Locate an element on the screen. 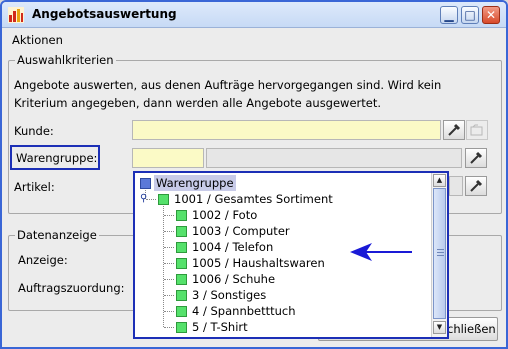  warengruppe-label: Warengruppe: is located at coordinates (57, 158).